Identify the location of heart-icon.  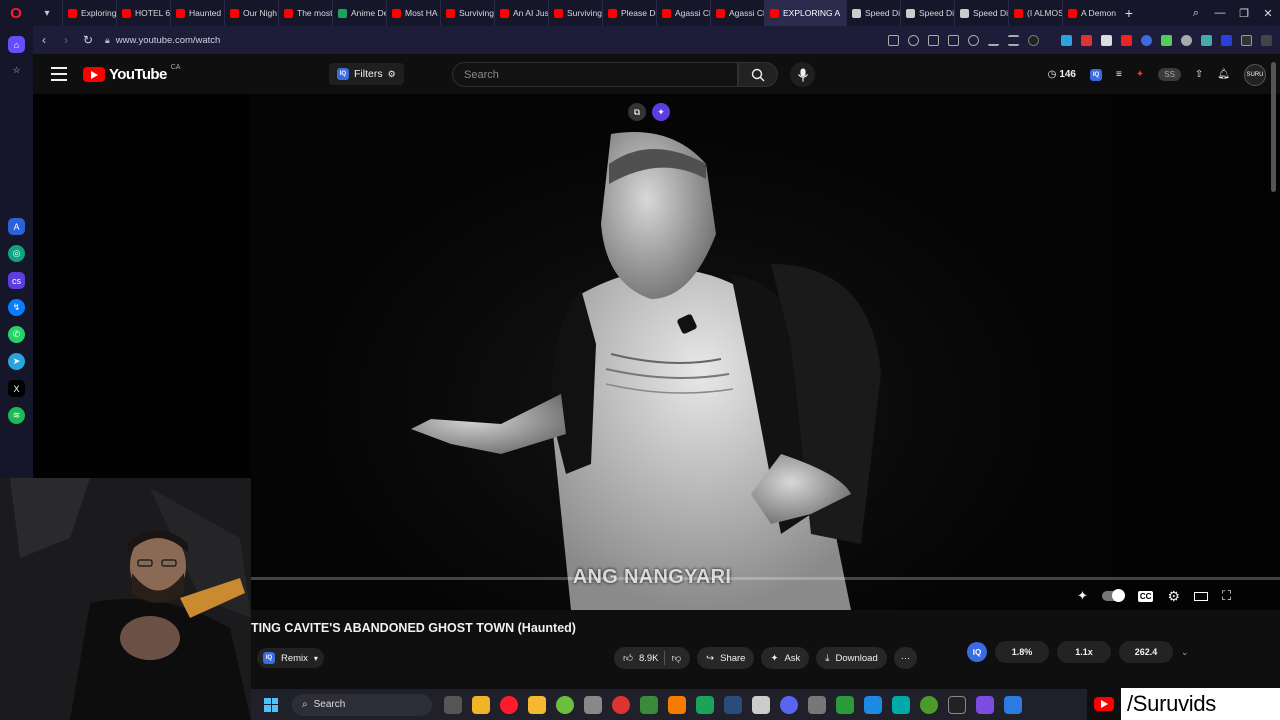
(973, 40).